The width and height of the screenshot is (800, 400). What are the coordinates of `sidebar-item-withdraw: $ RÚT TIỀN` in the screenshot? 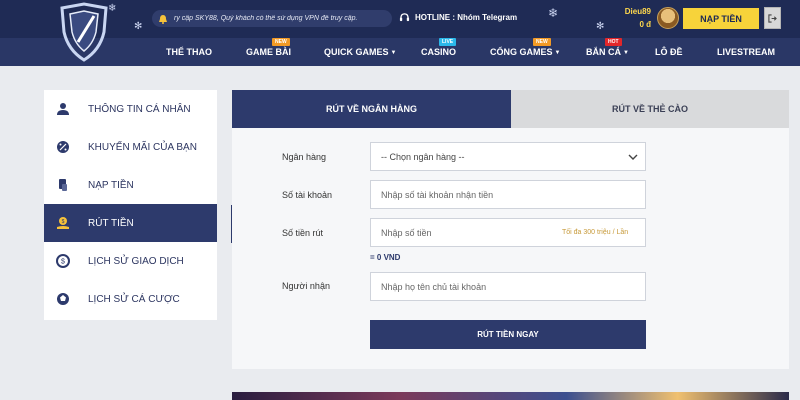 It's located at (130, 223).